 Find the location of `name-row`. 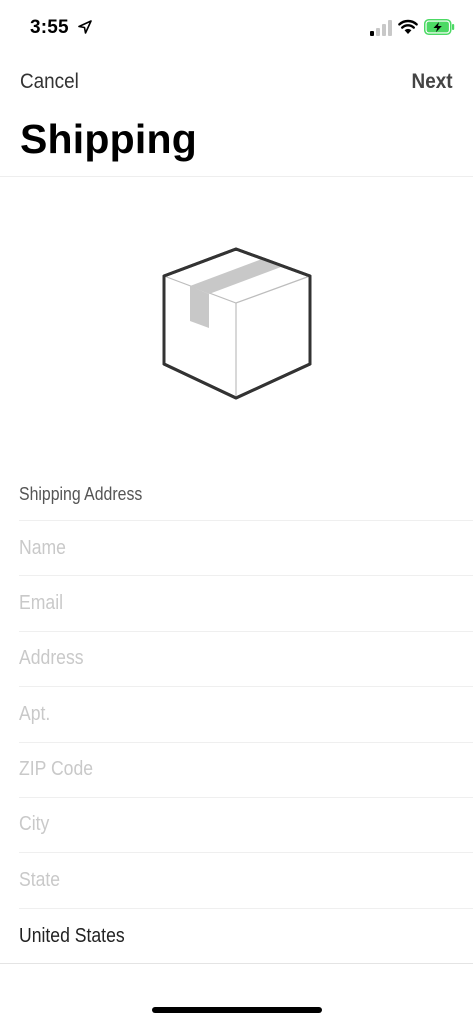

name-row is located at coordinates (246, 547).